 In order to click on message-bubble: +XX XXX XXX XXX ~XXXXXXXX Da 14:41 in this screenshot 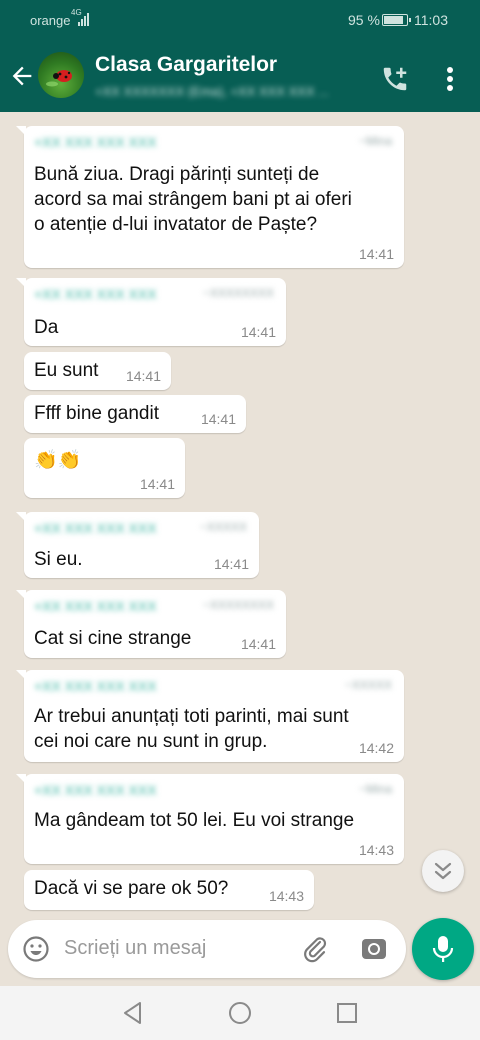, I will do `click(151, 312)`.